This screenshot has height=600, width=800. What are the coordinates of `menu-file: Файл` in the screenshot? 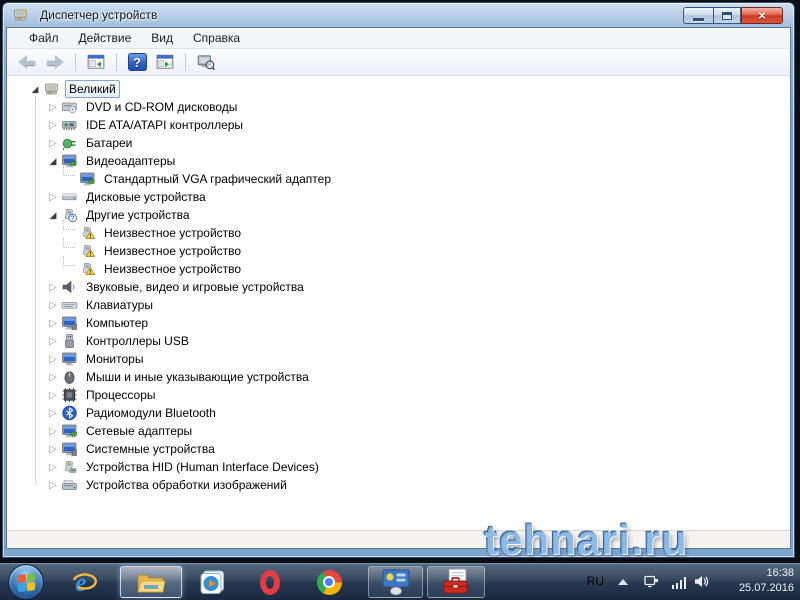 It's located at (44, 38).